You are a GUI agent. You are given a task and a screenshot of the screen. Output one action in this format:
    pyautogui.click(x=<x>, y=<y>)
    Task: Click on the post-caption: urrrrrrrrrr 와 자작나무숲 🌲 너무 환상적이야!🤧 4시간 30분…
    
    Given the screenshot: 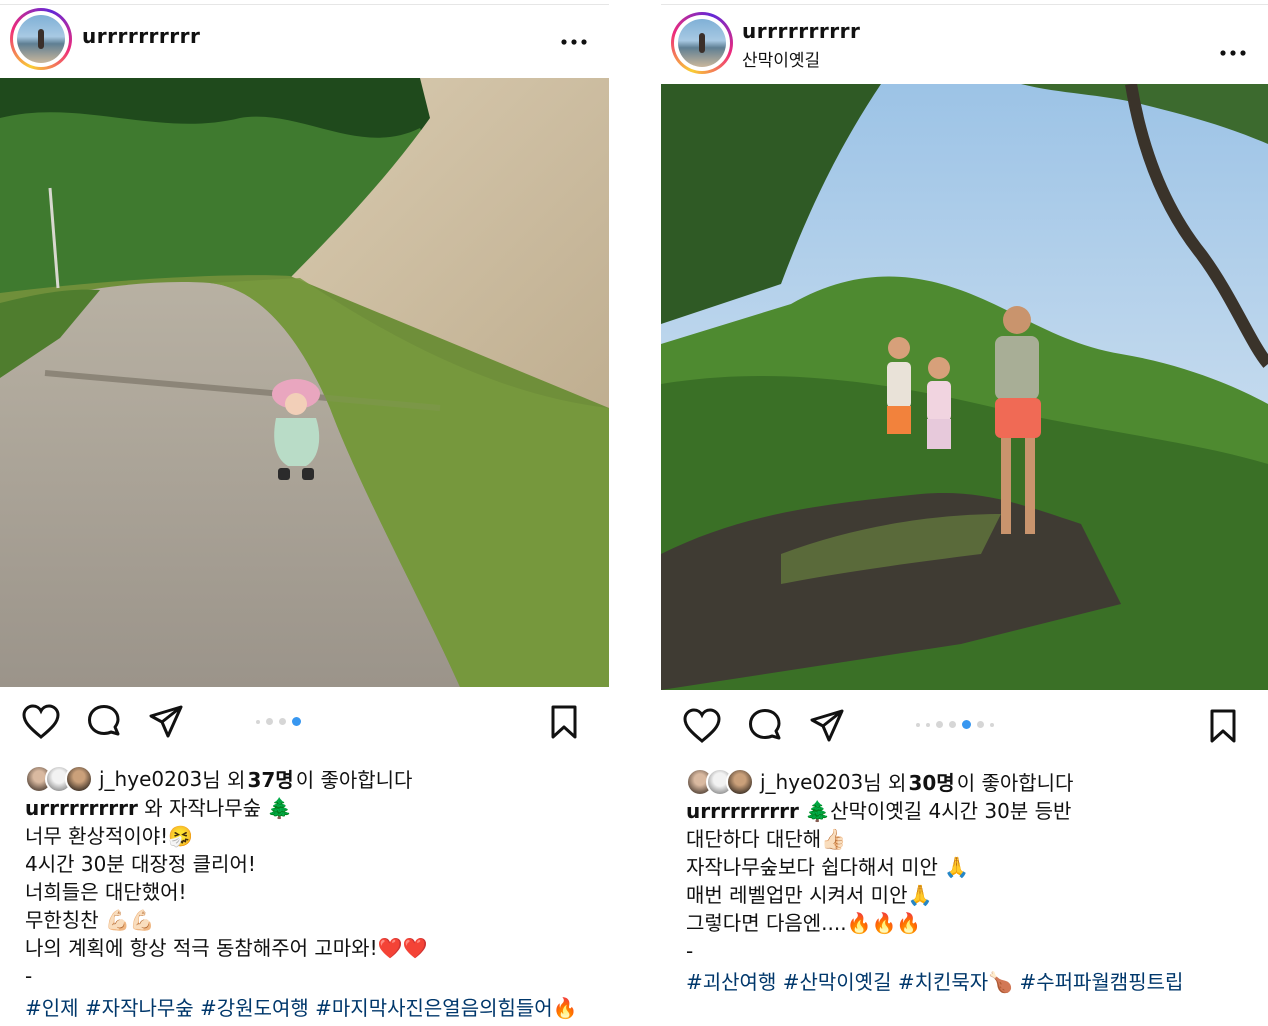 What is the action you would take?
    pyautogui.click(x=226, y=892)
    